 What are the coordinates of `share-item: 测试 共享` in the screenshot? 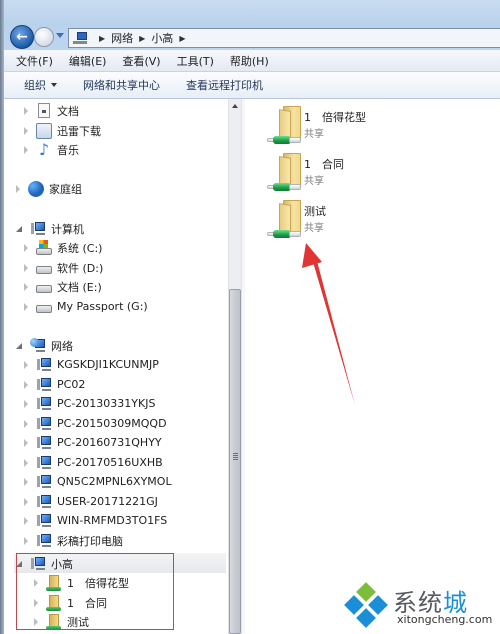 It's located at (367, 226).